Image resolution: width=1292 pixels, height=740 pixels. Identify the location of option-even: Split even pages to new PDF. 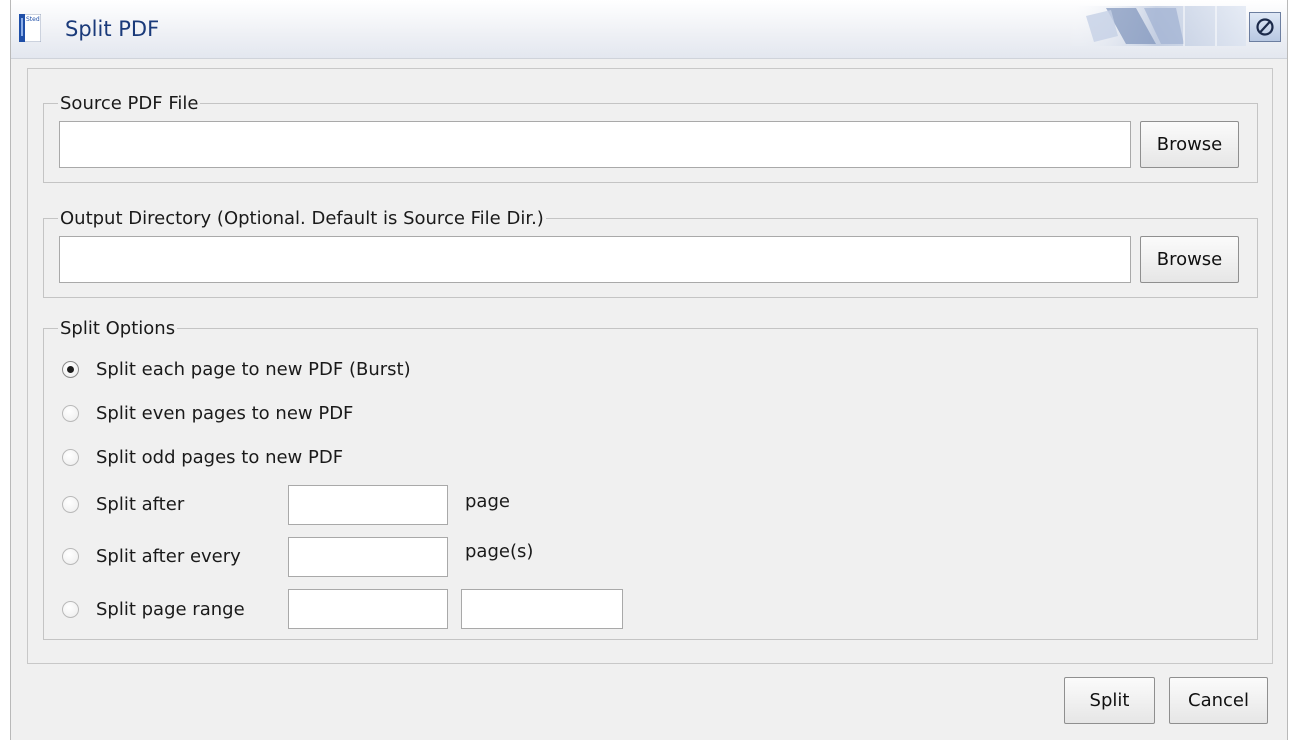
(207, 413).